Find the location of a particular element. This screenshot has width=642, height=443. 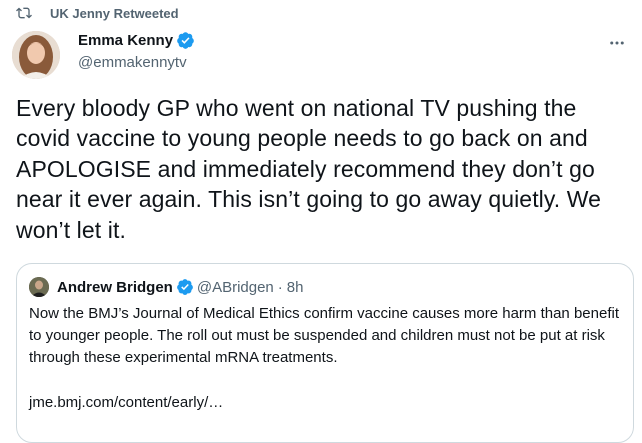

more-button is located at coordinates (617, 43).